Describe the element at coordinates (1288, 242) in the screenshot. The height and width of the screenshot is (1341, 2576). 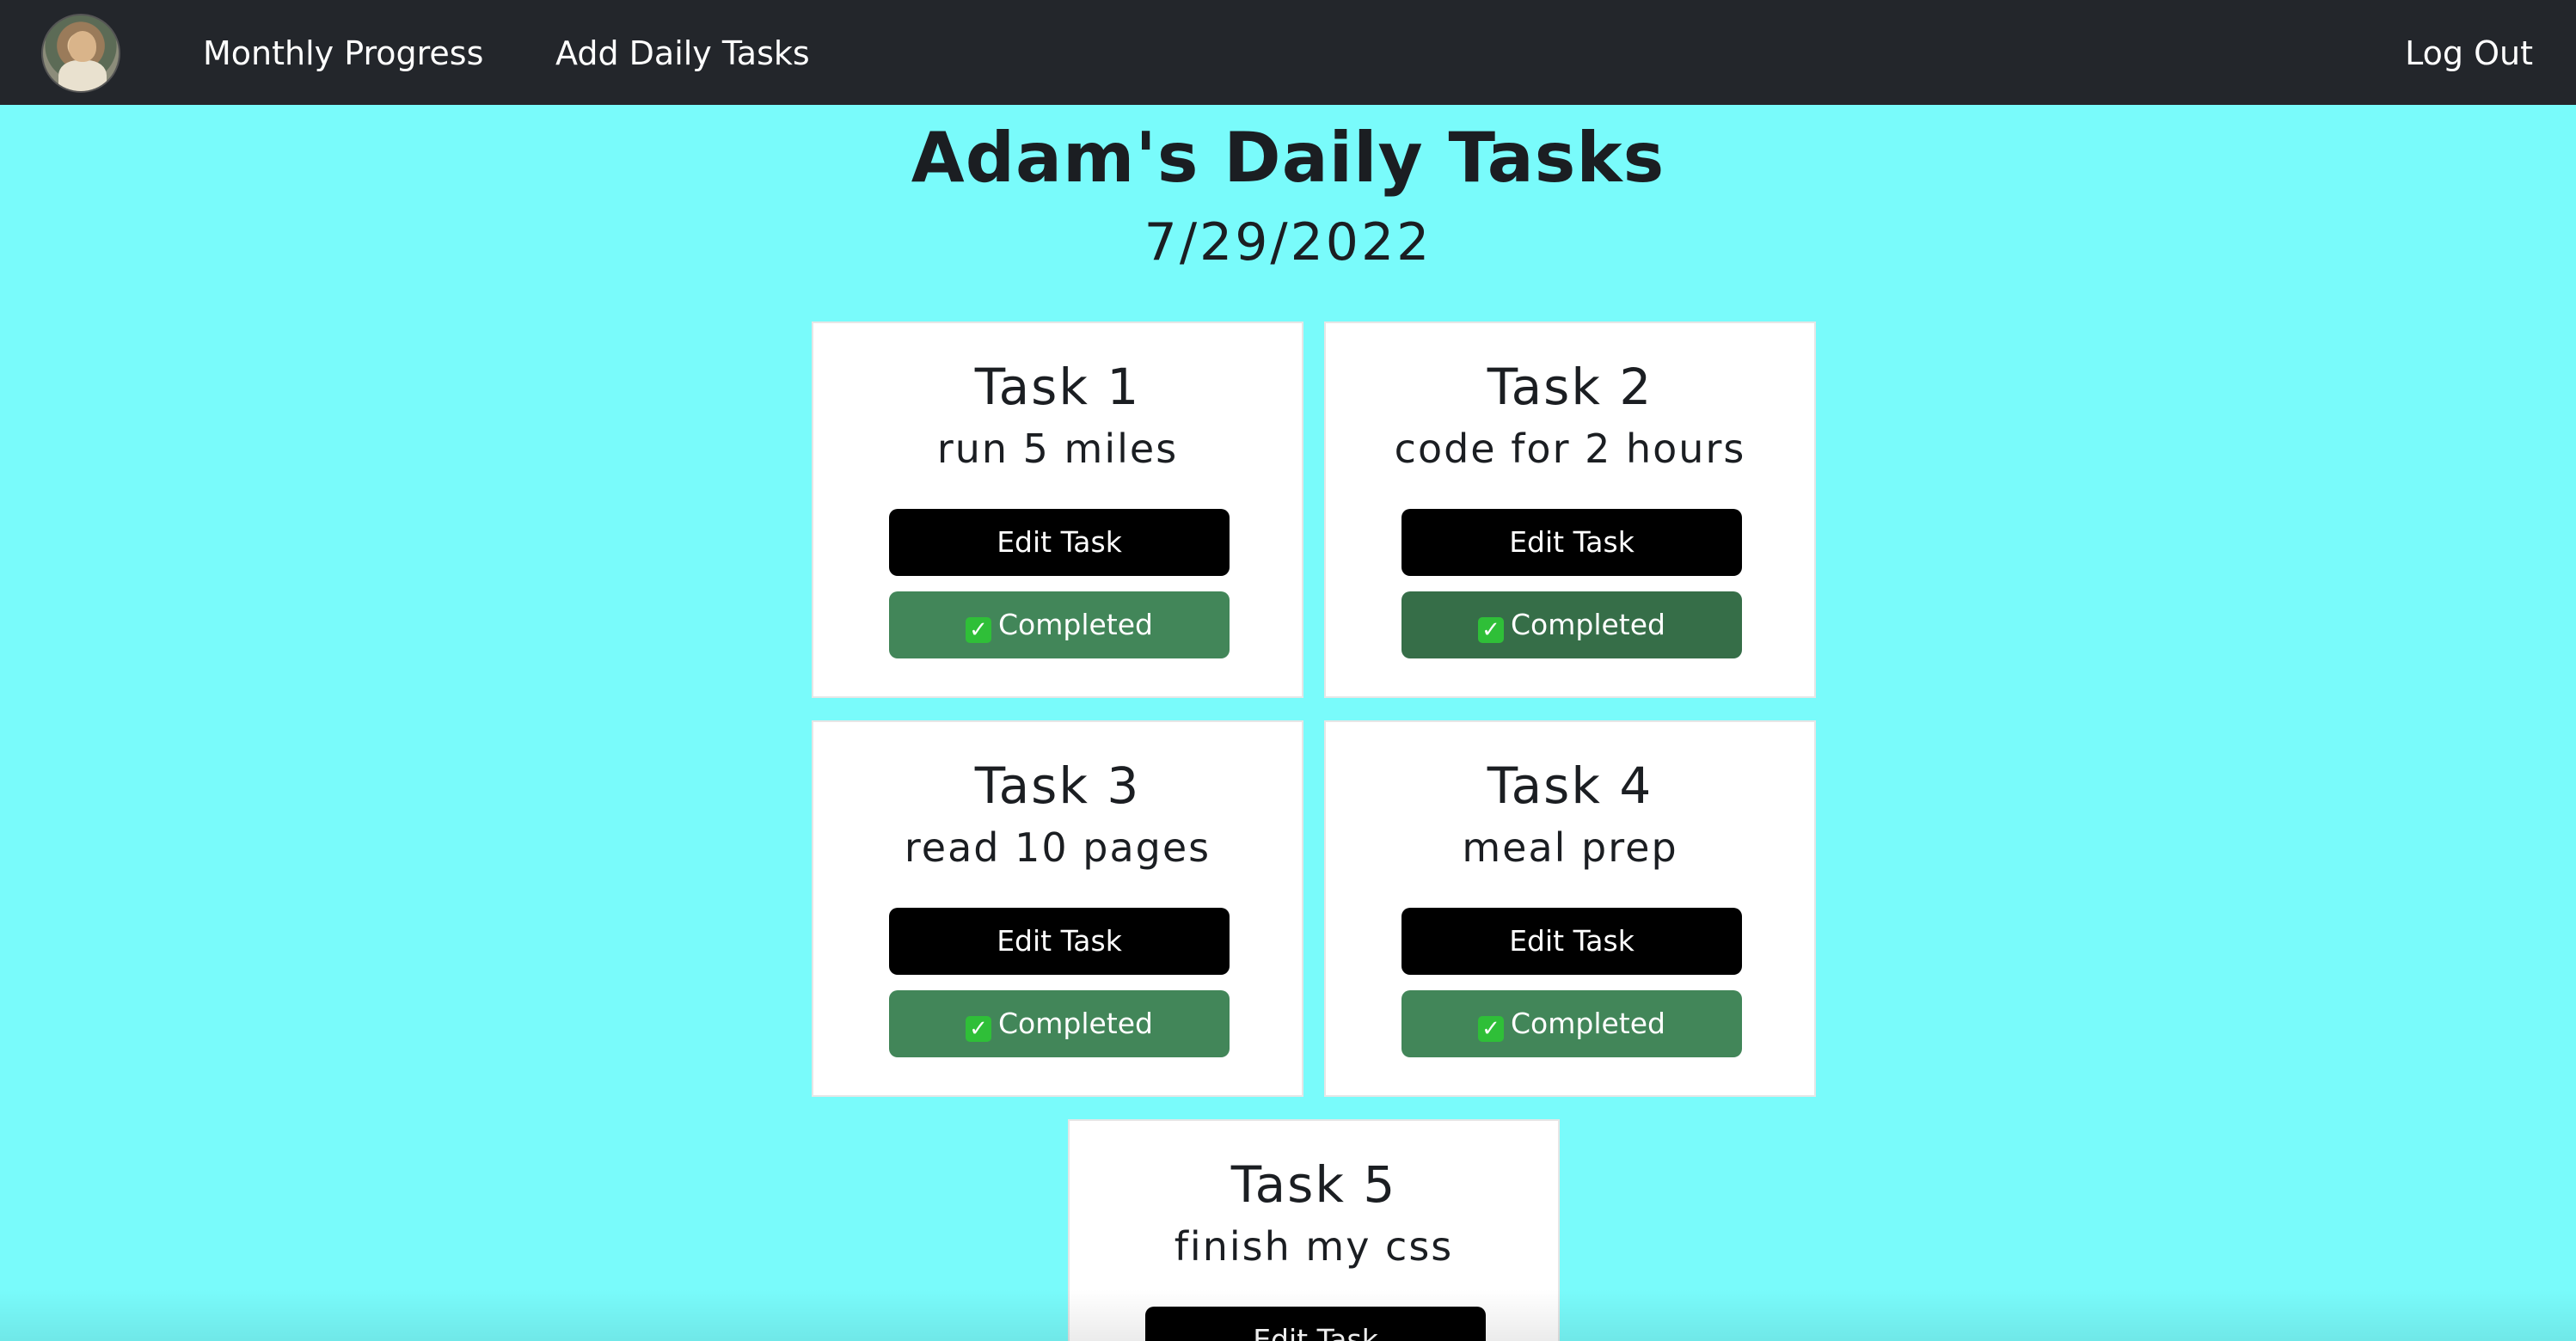
I see `page-date: 7/29/2022` at that location.